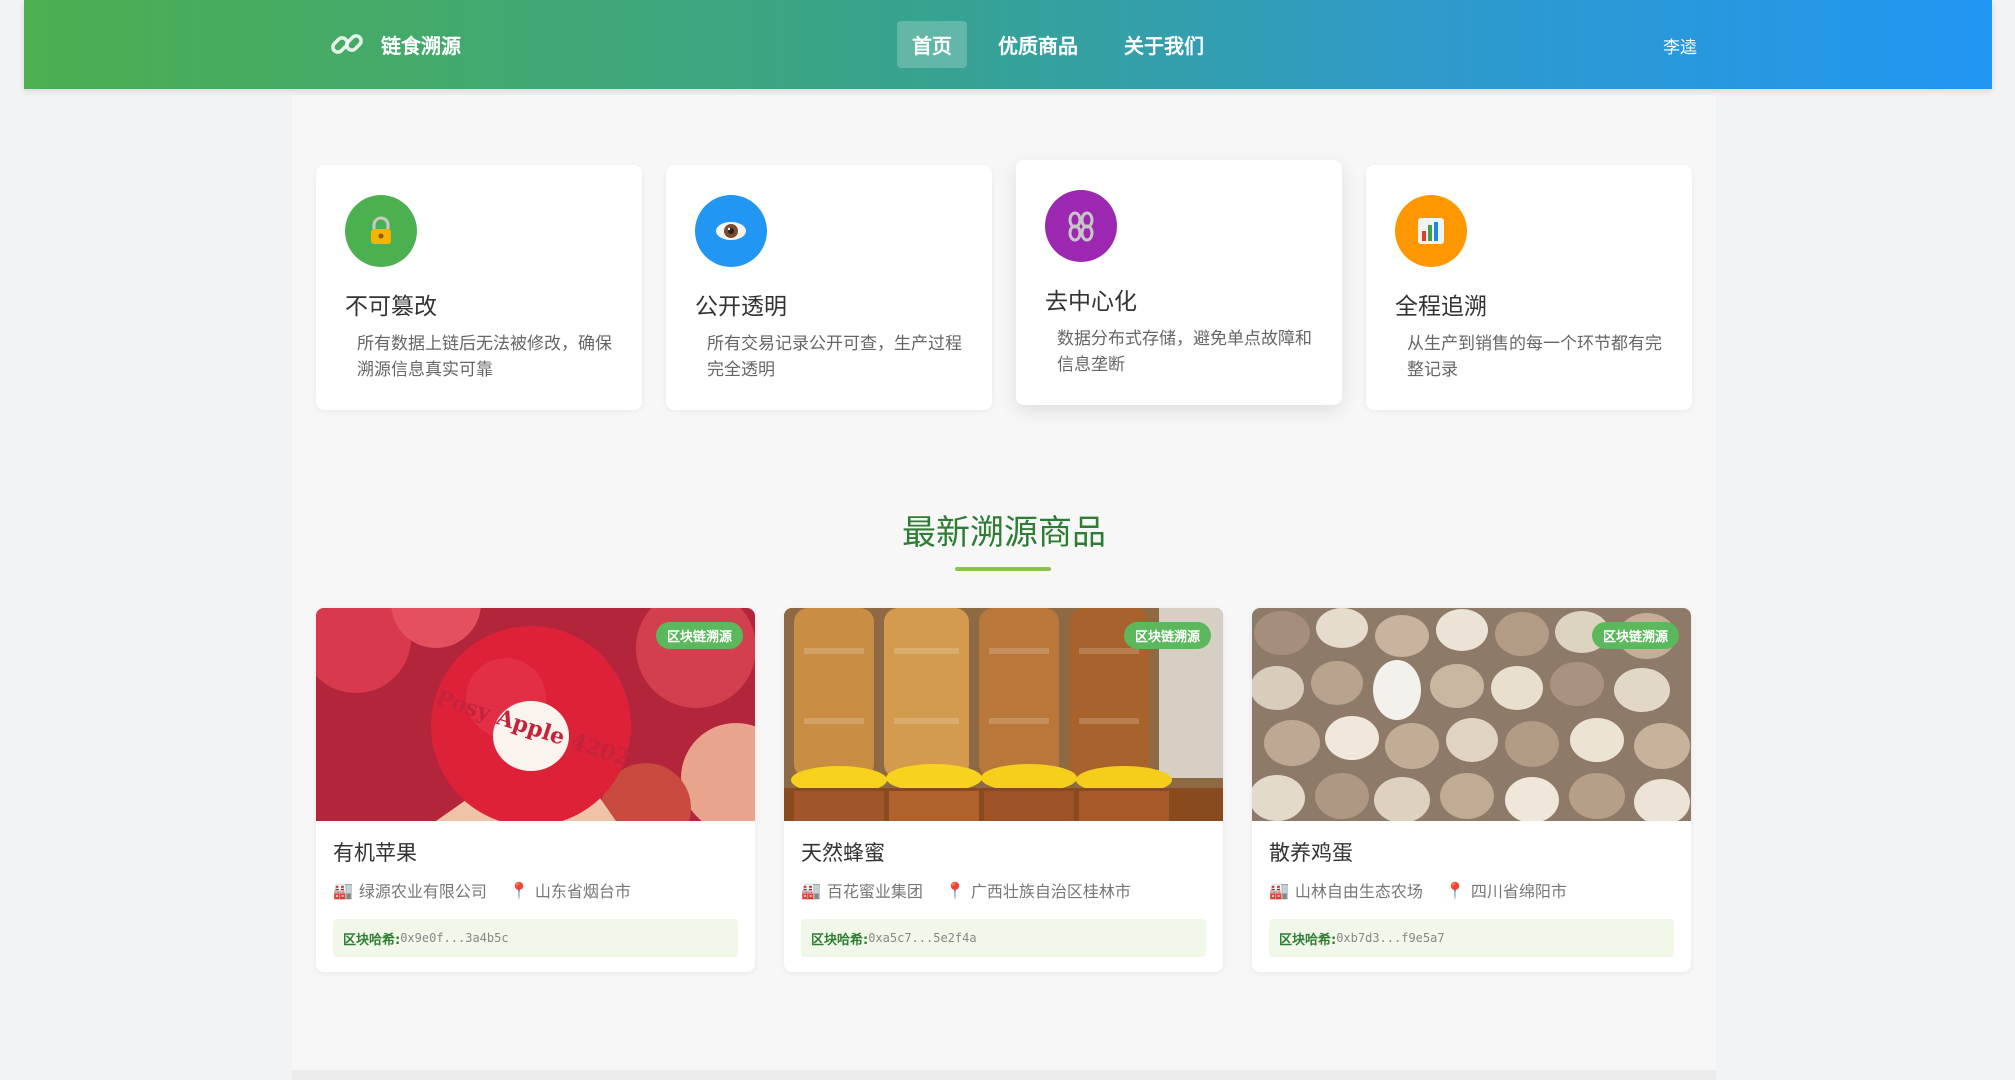 The height and width of the screenshot is (1080, 2015). I want to click on feature-title: 去中心化, so click(1091, 302).